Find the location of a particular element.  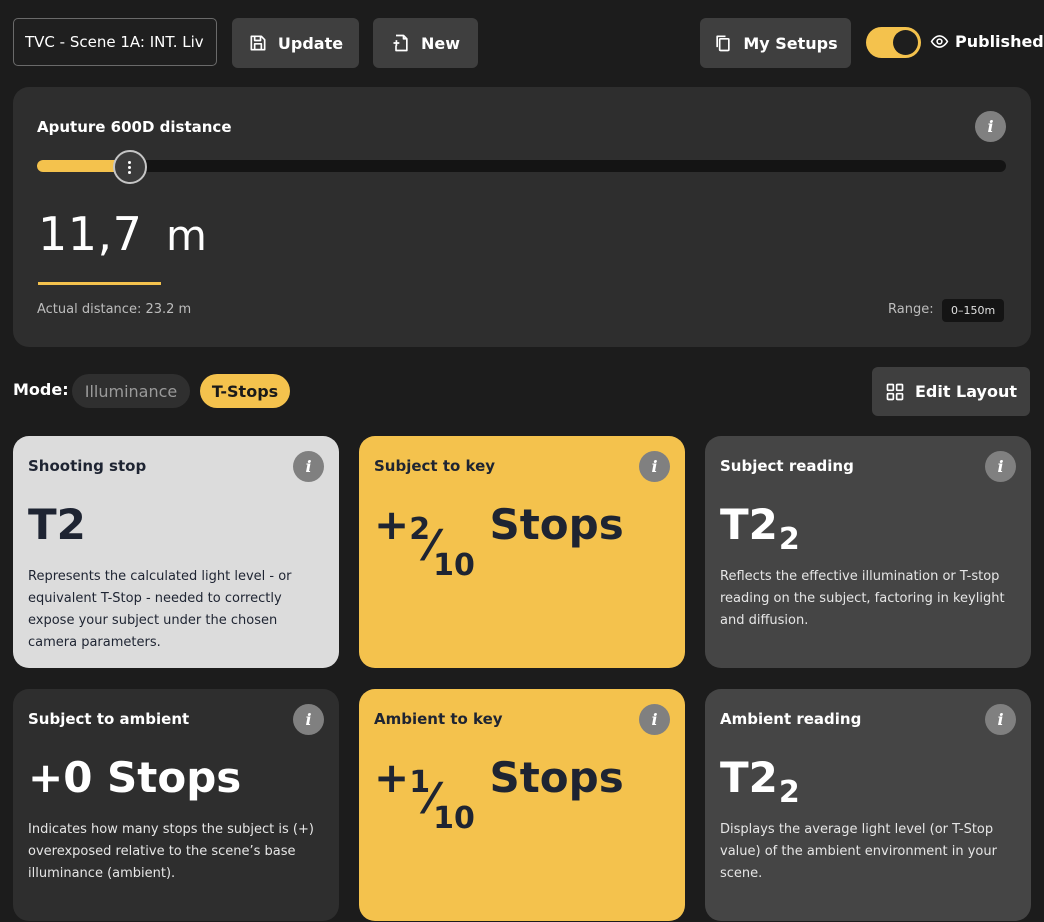

card-value: +1 ⁄ 10 Stops is located at coordinates (499, 792).